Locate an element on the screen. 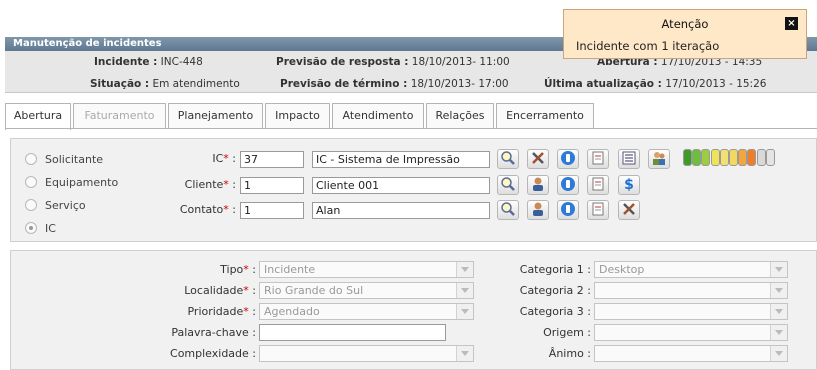 The height and width of the screenshot is (370, 817). radio-servico: Serviço is located at coordinates (55, 205).